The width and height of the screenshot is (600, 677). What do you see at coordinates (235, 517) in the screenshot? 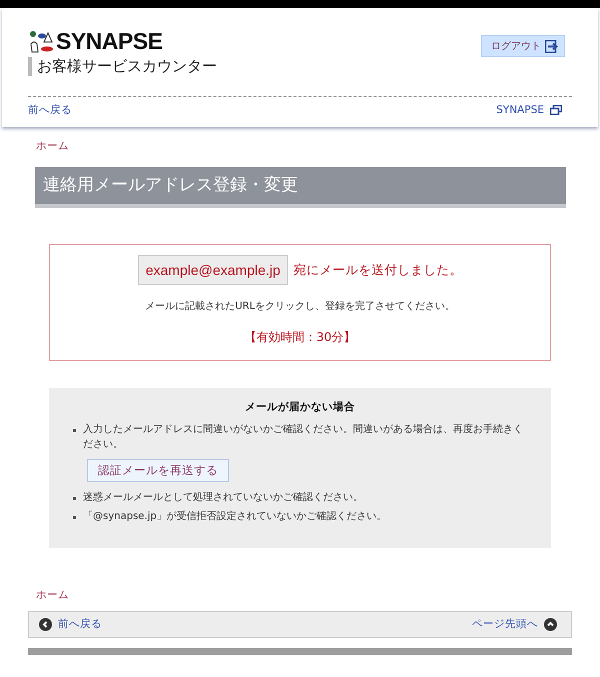
I see `help-item: 「@synapse.jp」が受信拒否設定されていないかご確認ください。` at bounding box center [235, 517].